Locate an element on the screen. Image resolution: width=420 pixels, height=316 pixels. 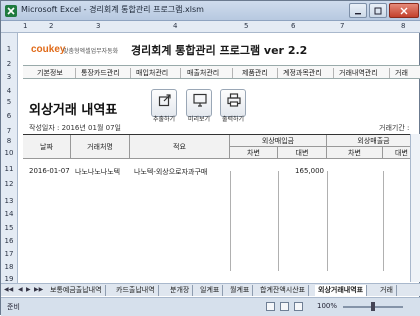
col-credit-header: 대변 is located at coordinates (302, 153).